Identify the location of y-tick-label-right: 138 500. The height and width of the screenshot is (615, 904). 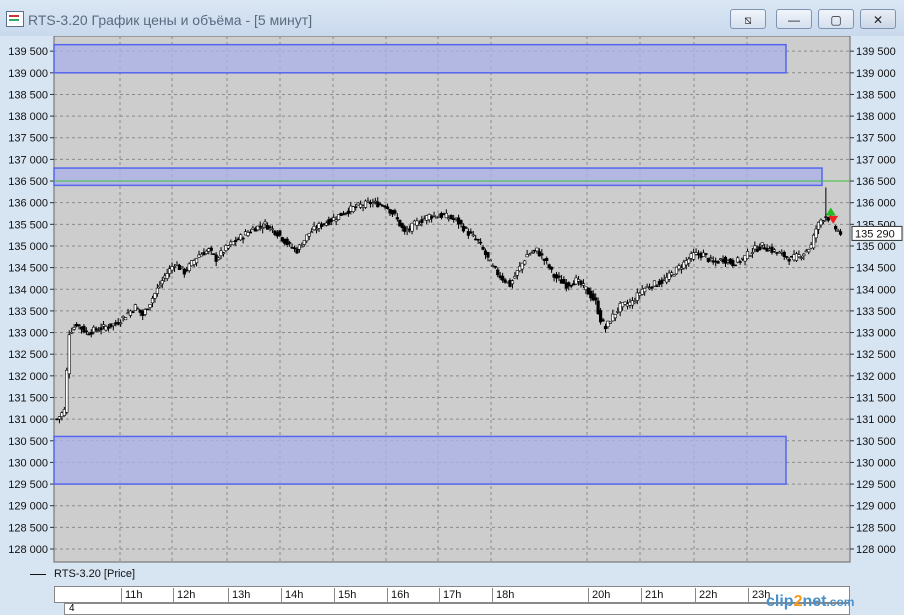
(876, 95).